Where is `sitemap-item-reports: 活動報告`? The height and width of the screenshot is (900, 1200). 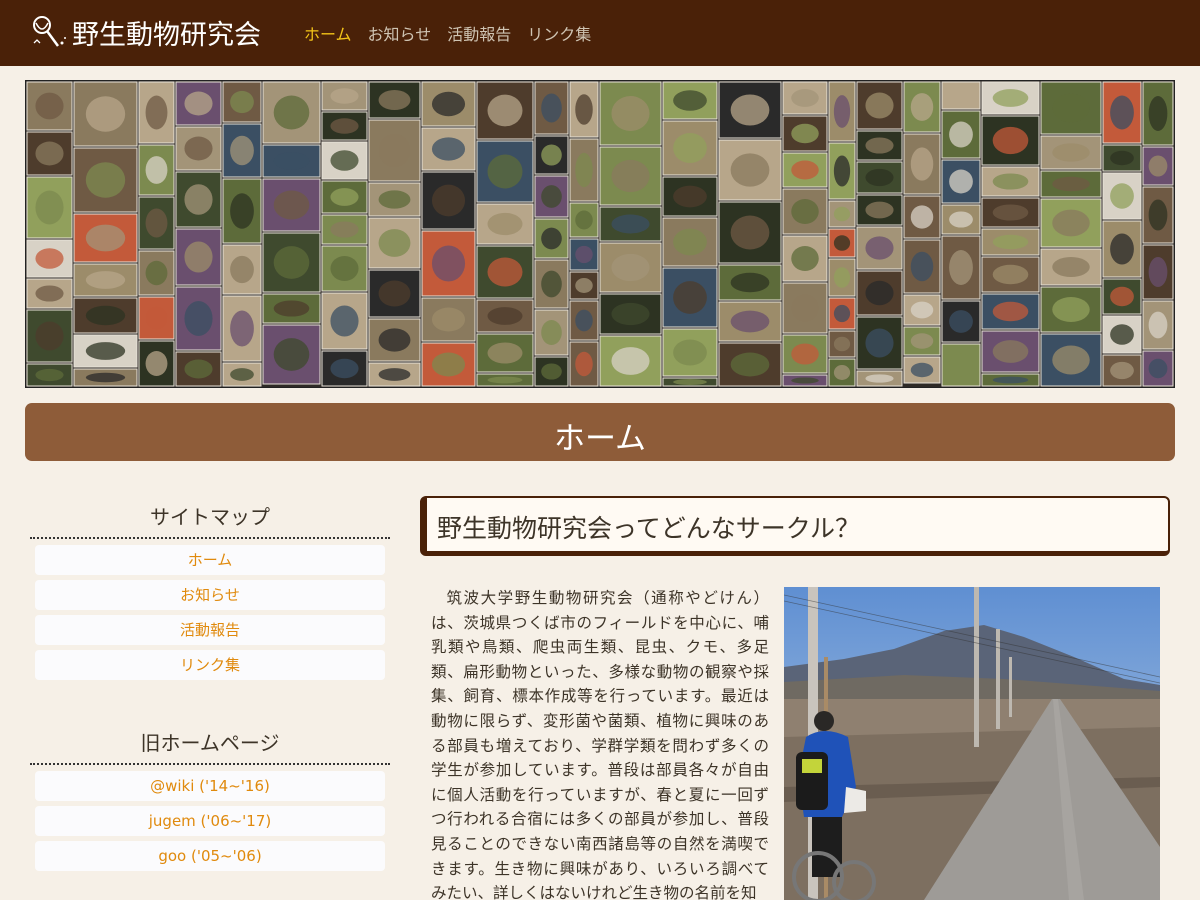 sitemap-item-reports: 活動報告 is located at coordinates (210, 630).